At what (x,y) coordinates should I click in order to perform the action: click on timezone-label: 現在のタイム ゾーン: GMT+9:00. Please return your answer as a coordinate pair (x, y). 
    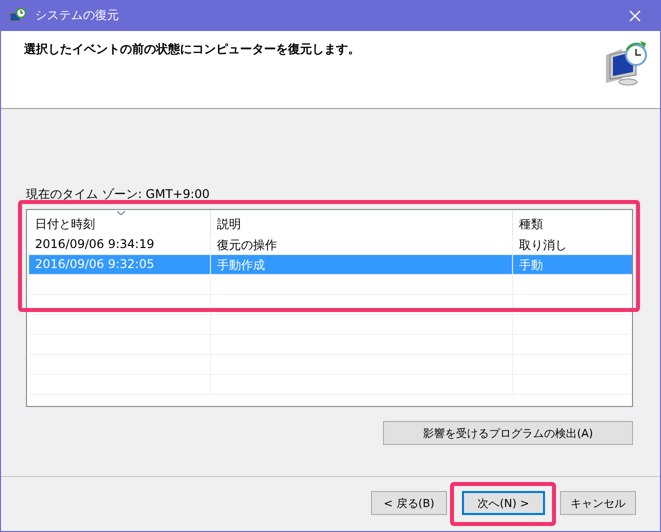
    Looking at the image, I should click on (118, 194).